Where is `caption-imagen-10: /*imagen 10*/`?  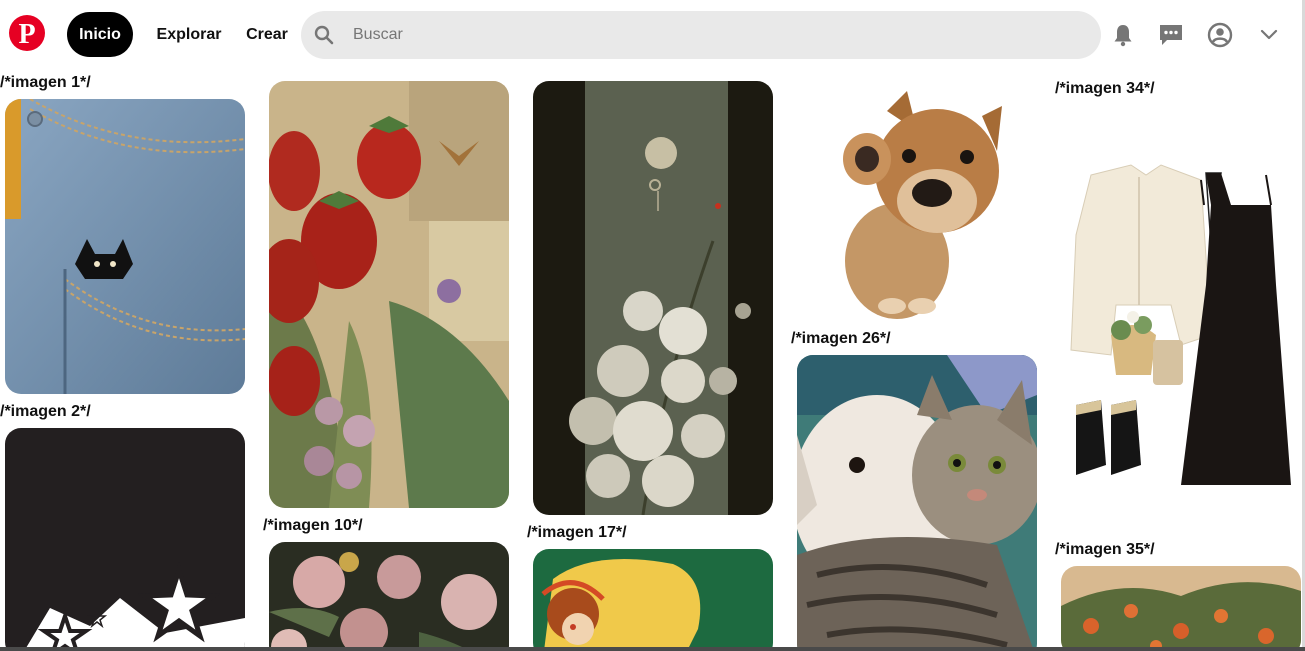 caption-imagen-10: /*imagen 10*/ is located at coordinates (313, 525).